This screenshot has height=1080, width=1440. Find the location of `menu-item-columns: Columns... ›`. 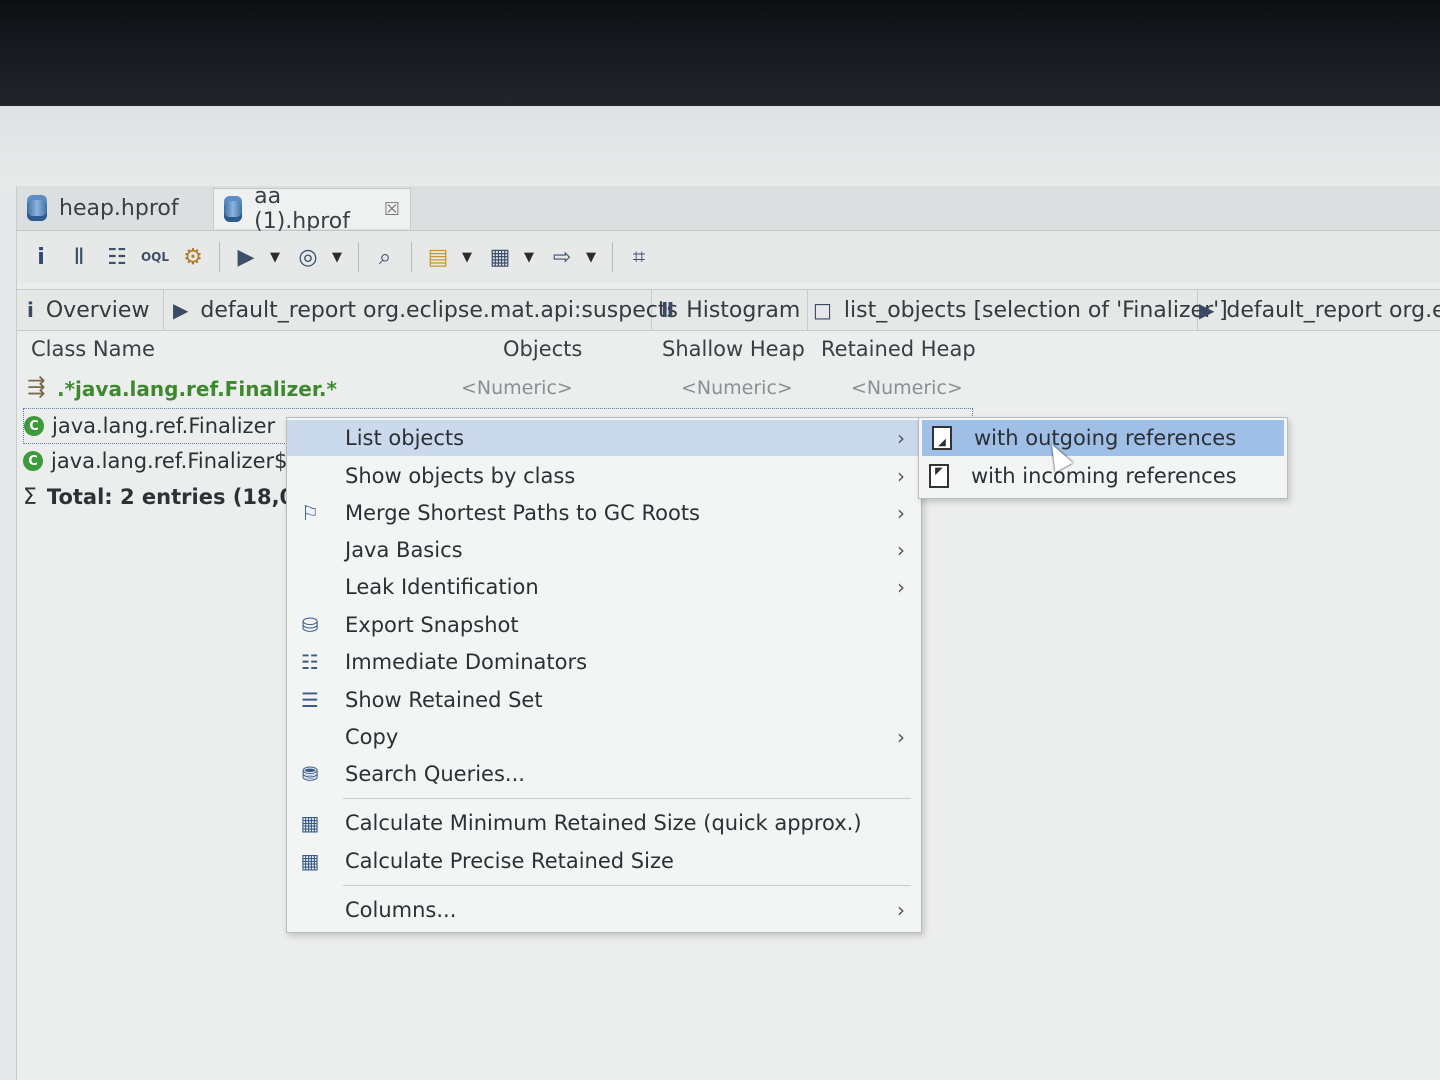

menu-item-columns: Columns... › is located at coordinates (604, 910).